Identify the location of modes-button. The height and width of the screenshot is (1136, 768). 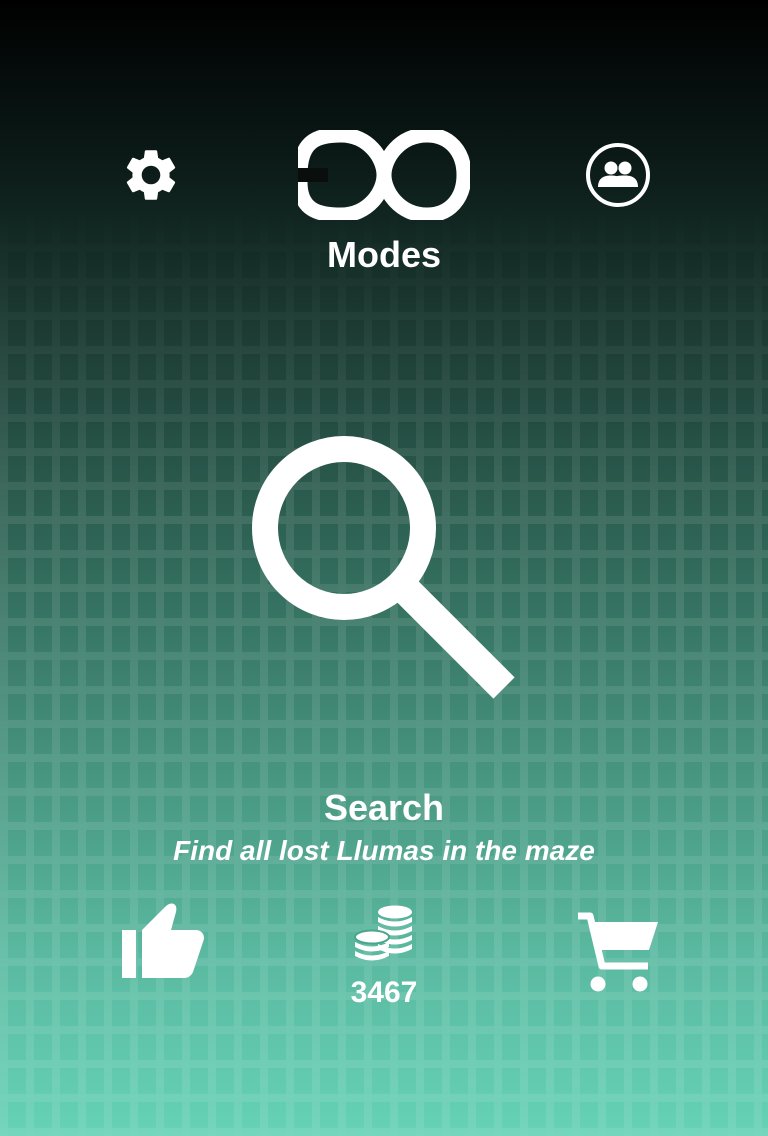
(384, 175).